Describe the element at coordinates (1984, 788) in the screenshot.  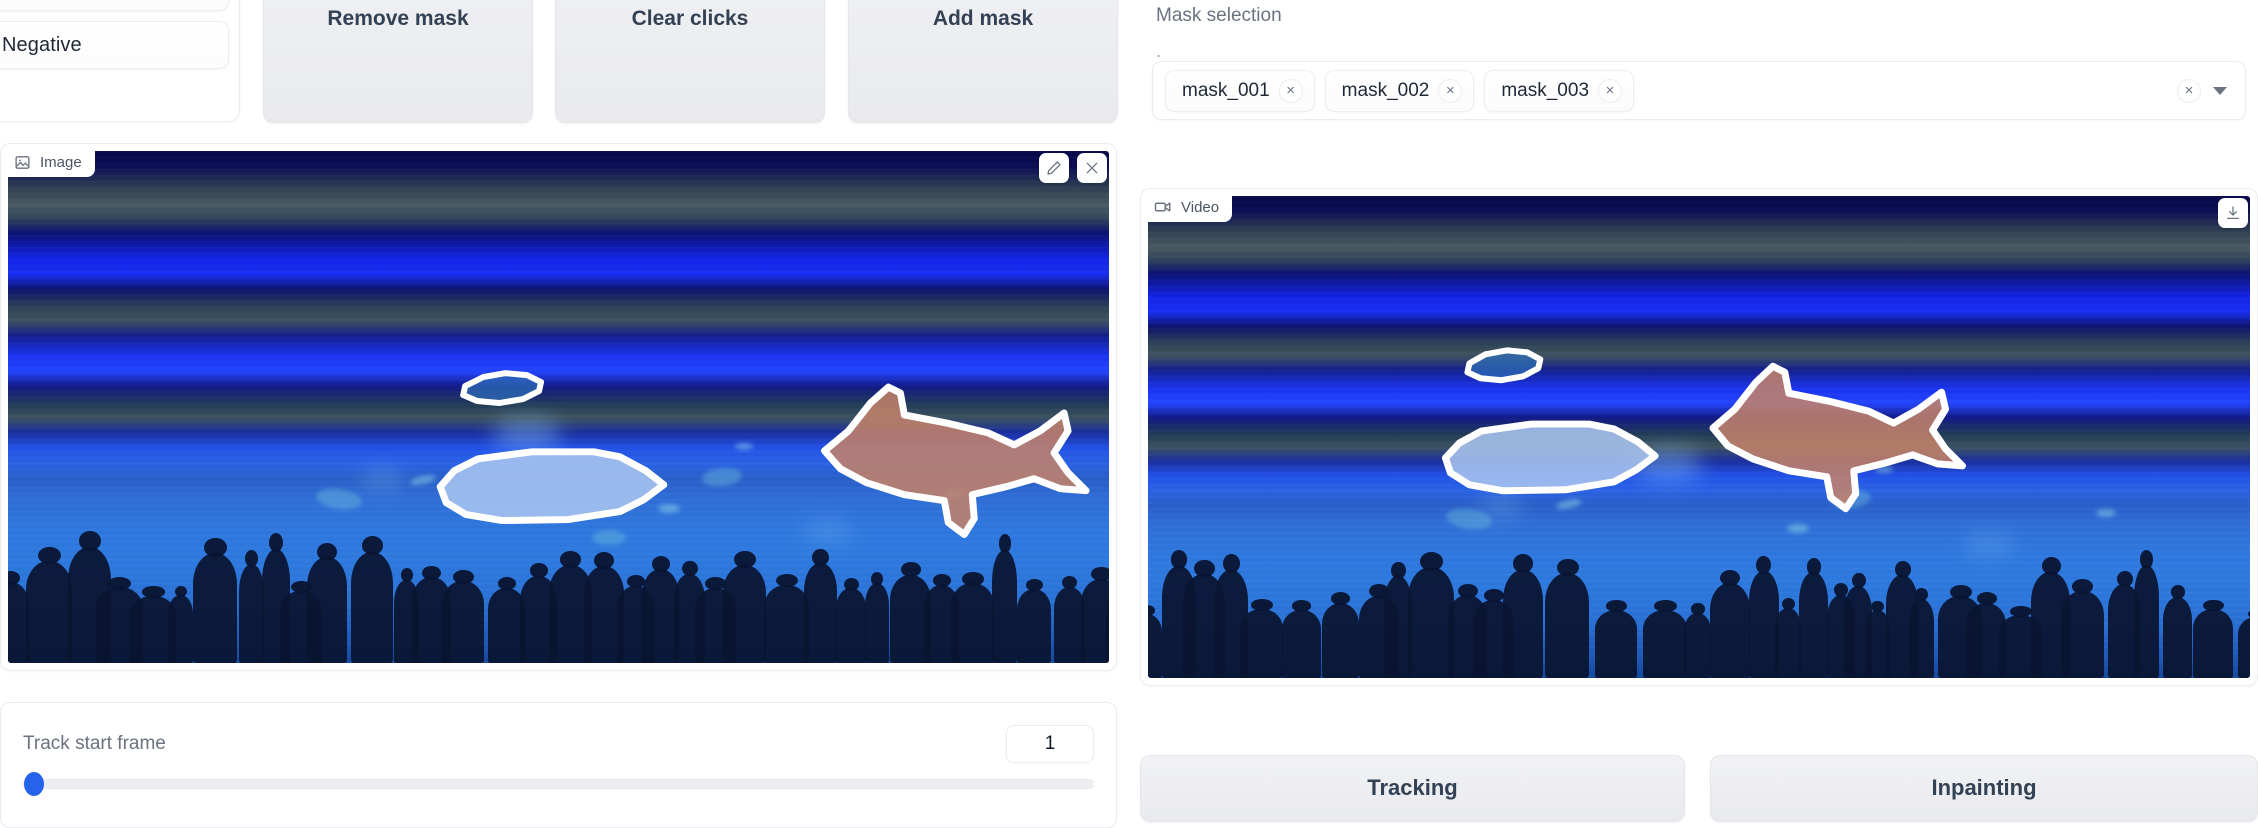
I see `inpainting-button: Inpainting` at that location.